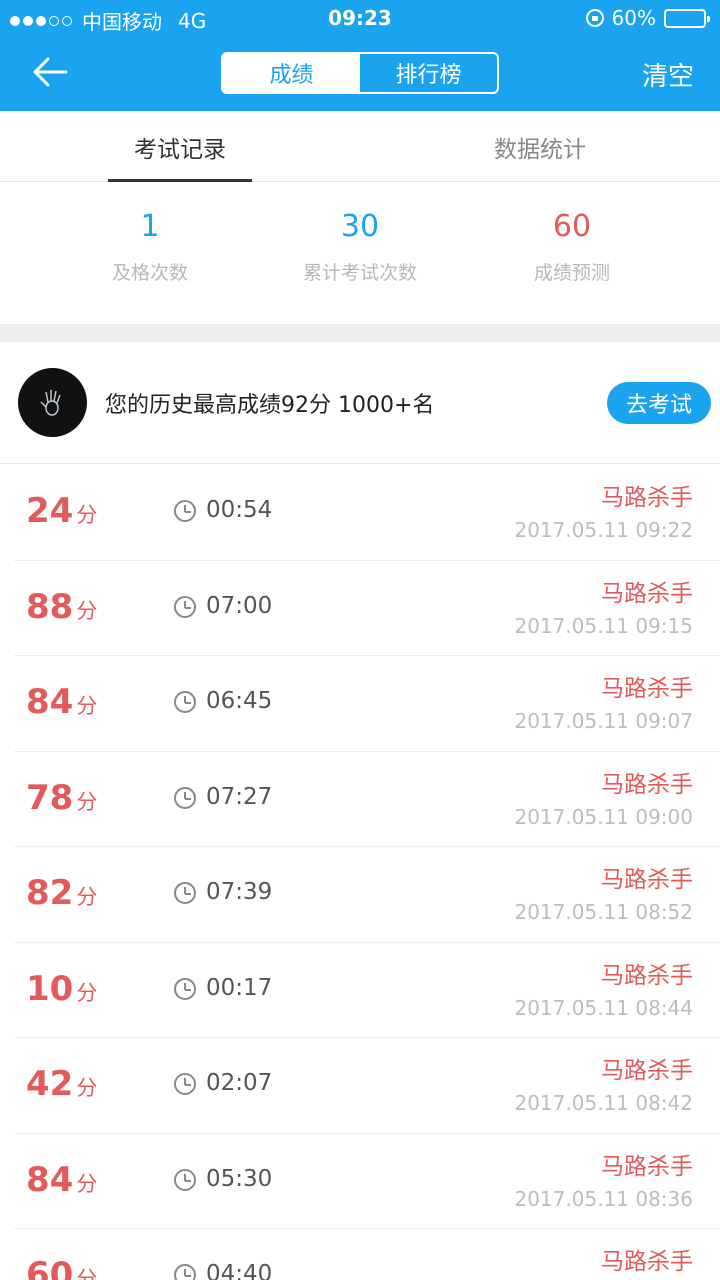  What do you see at coordinates (603, 721) in the screenshot?
I see `exam-datetime: 2017.05.11 09:07` at bounding box center [603, 721].